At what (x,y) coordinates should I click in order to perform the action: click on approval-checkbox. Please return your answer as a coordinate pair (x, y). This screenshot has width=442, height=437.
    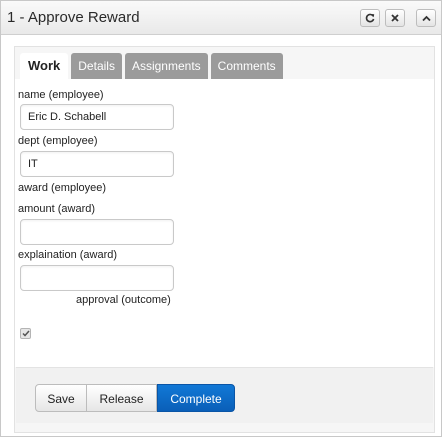
    Looking at the image, I should click on (25, 333).